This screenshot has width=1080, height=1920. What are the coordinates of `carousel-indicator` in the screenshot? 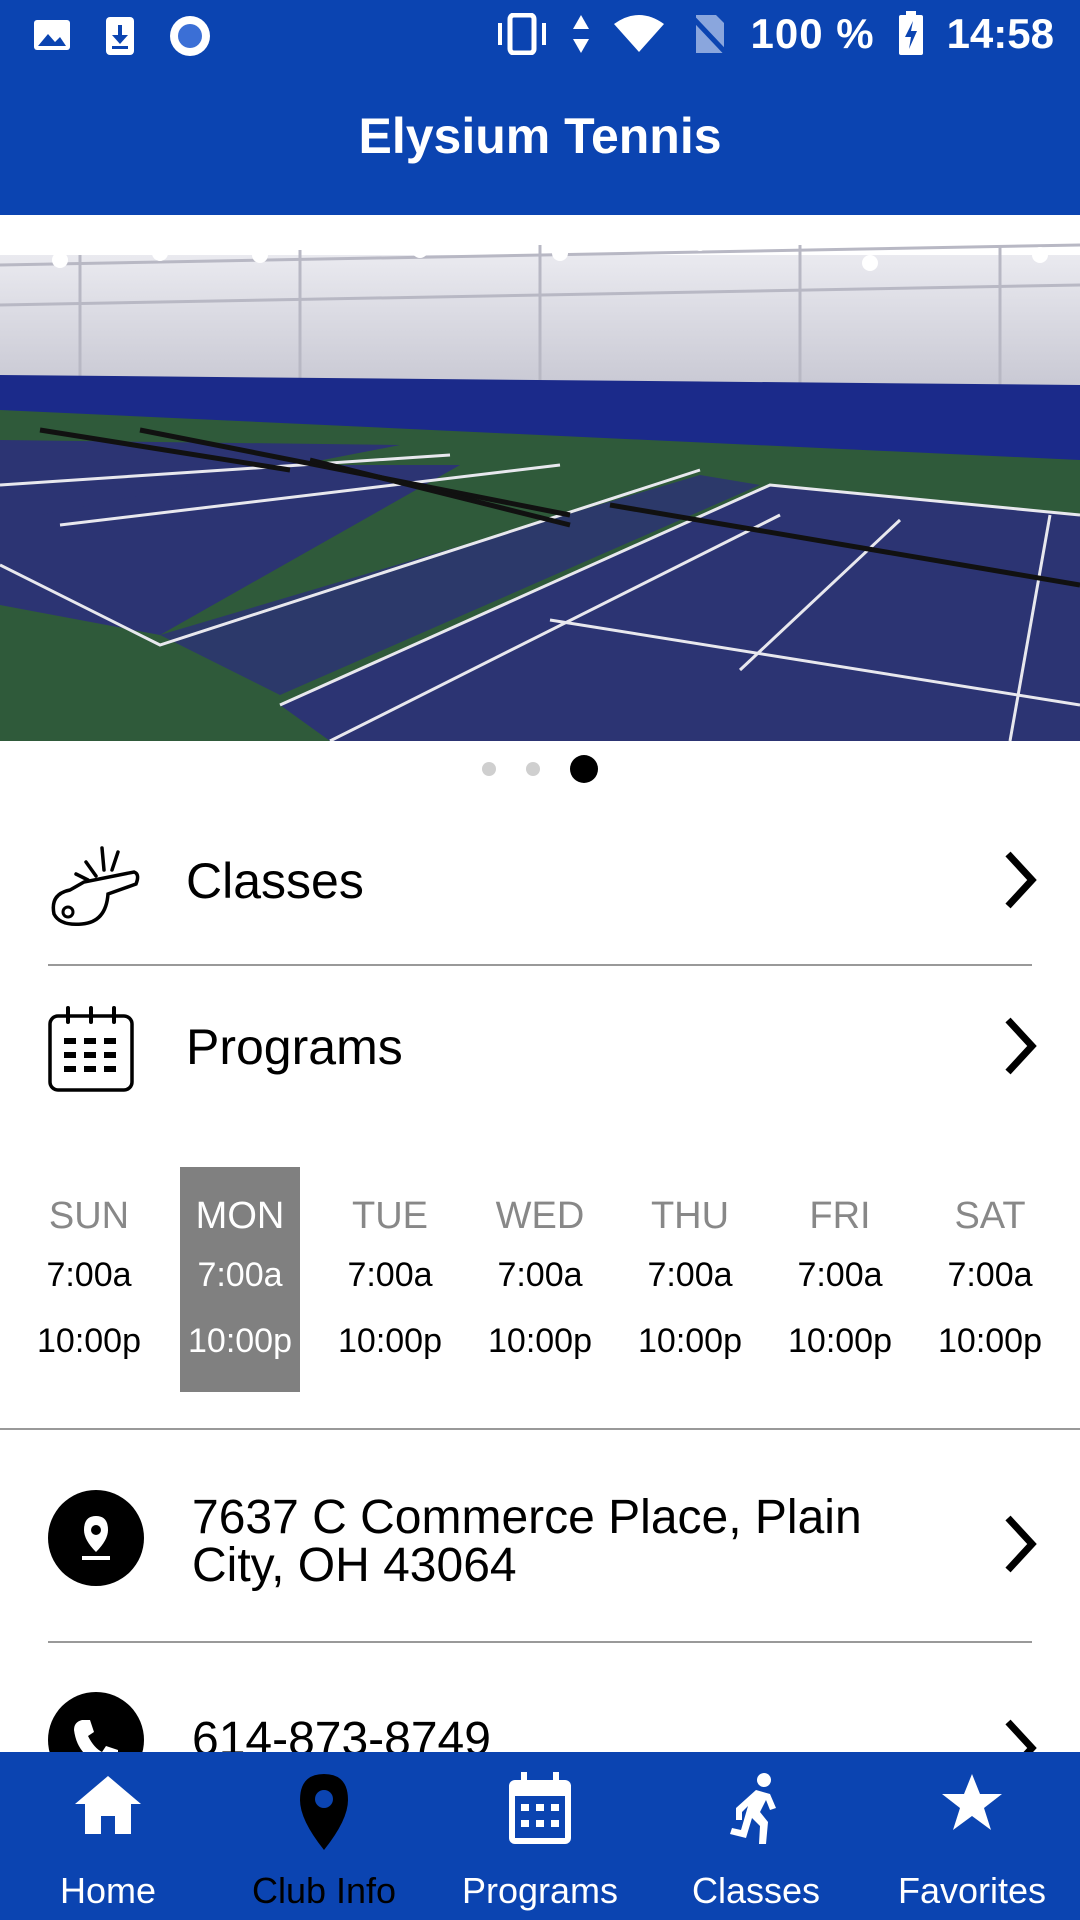 It's located at (540, 769).